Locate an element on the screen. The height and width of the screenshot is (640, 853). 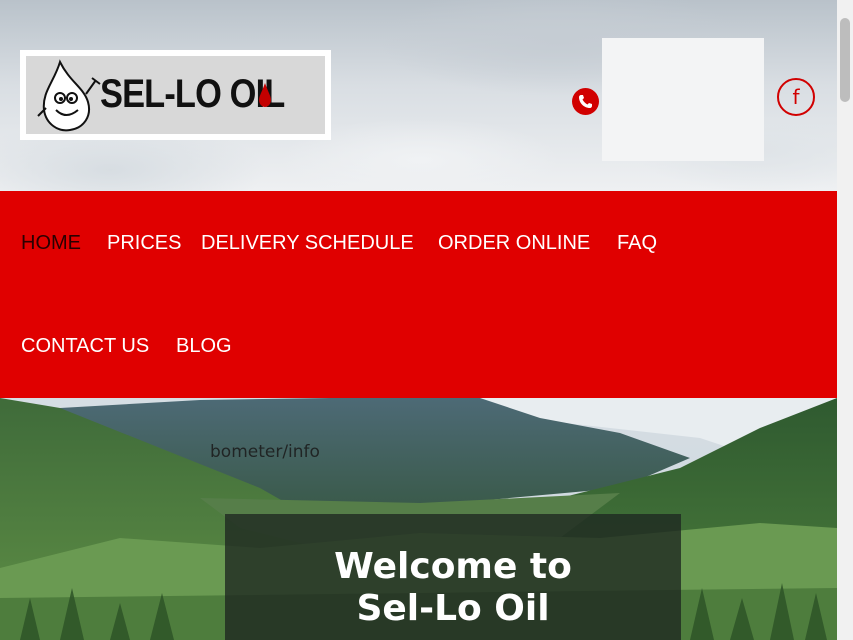
scrollbar is located at coordinates (845, 320).